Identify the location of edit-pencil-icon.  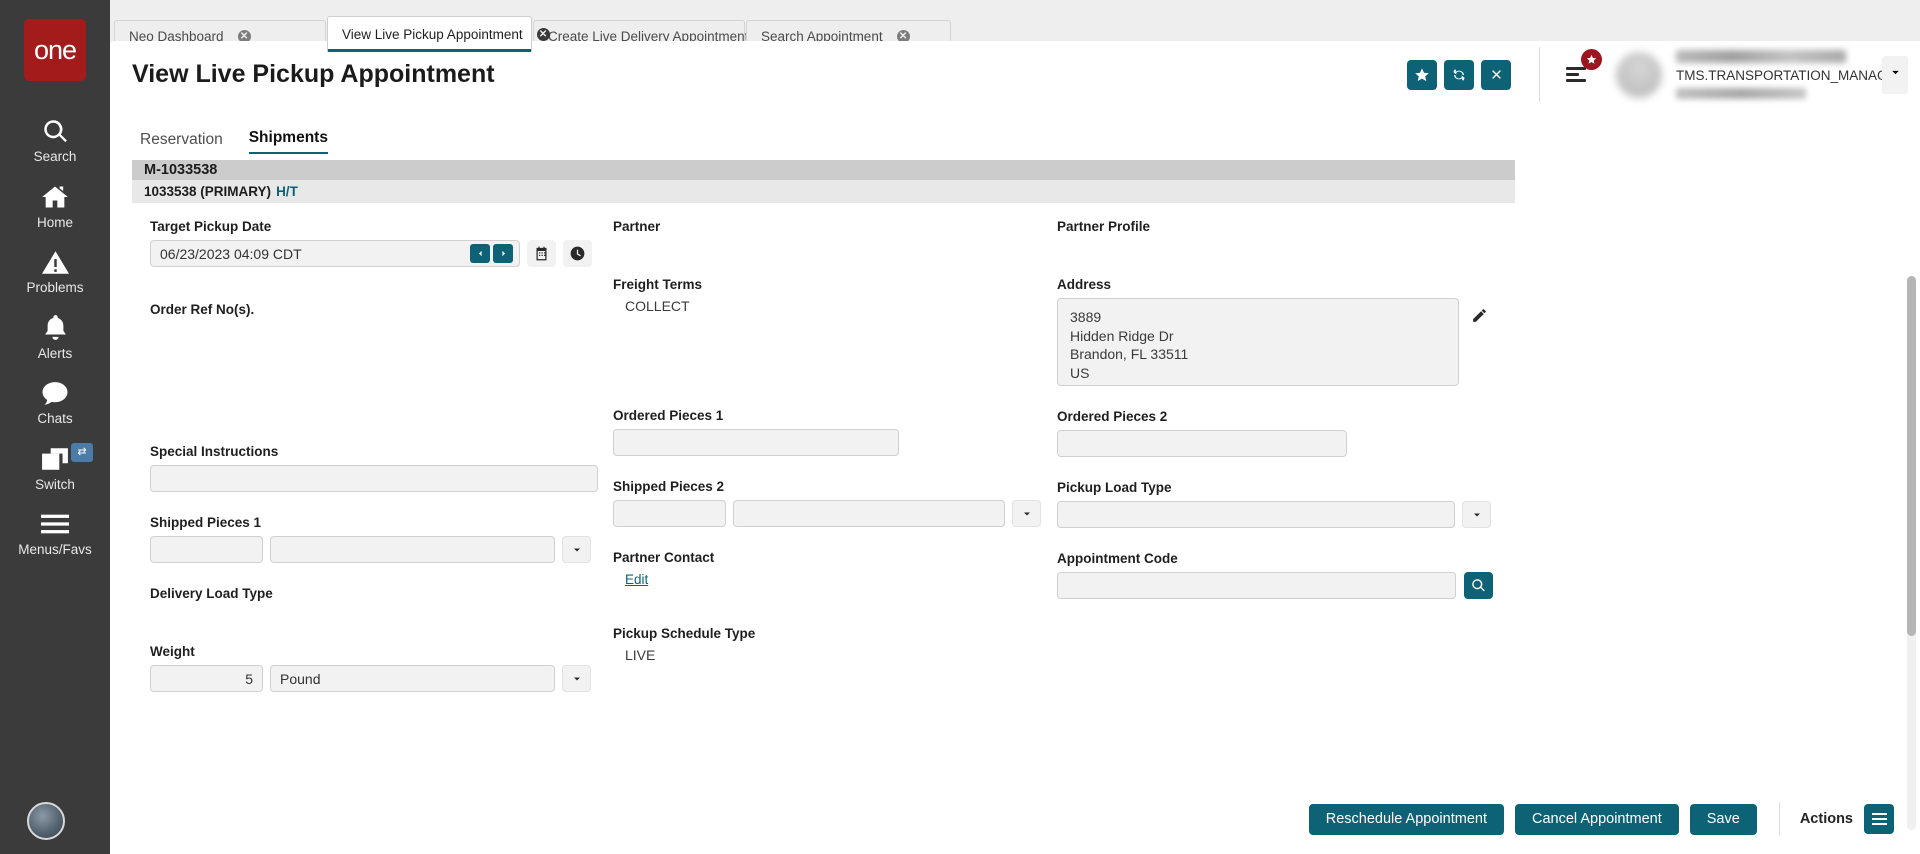
(1479, 318).